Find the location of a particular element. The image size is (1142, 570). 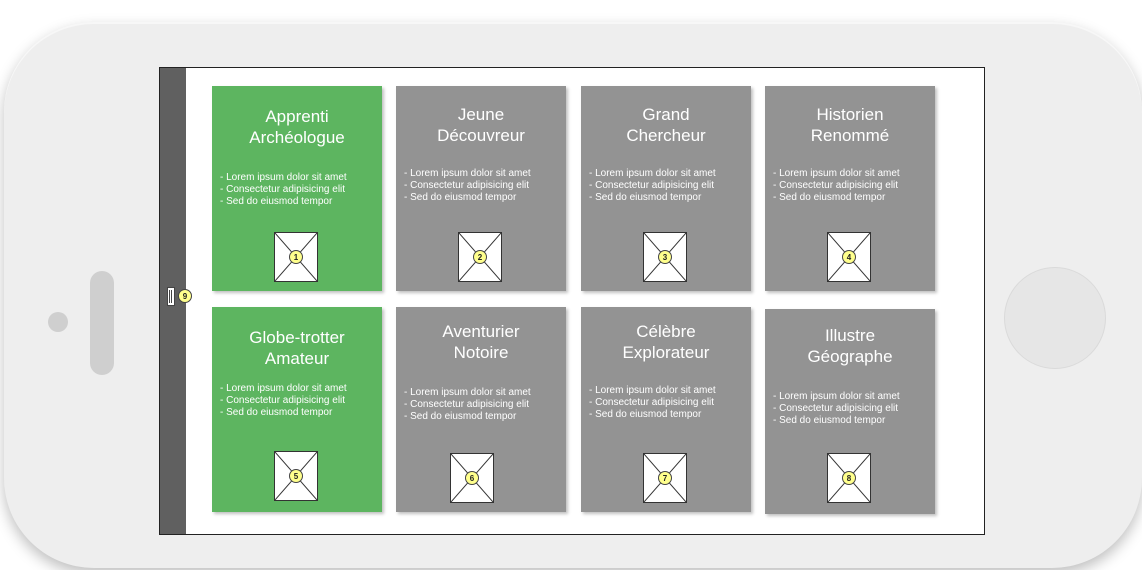

annotation-badge: 4 is located at coordinates (849, 257).